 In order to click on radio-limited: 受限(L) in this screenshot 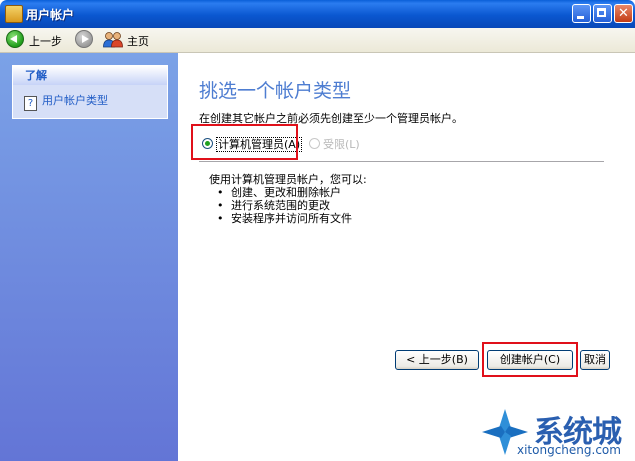, I will do `click(334, 144)`.